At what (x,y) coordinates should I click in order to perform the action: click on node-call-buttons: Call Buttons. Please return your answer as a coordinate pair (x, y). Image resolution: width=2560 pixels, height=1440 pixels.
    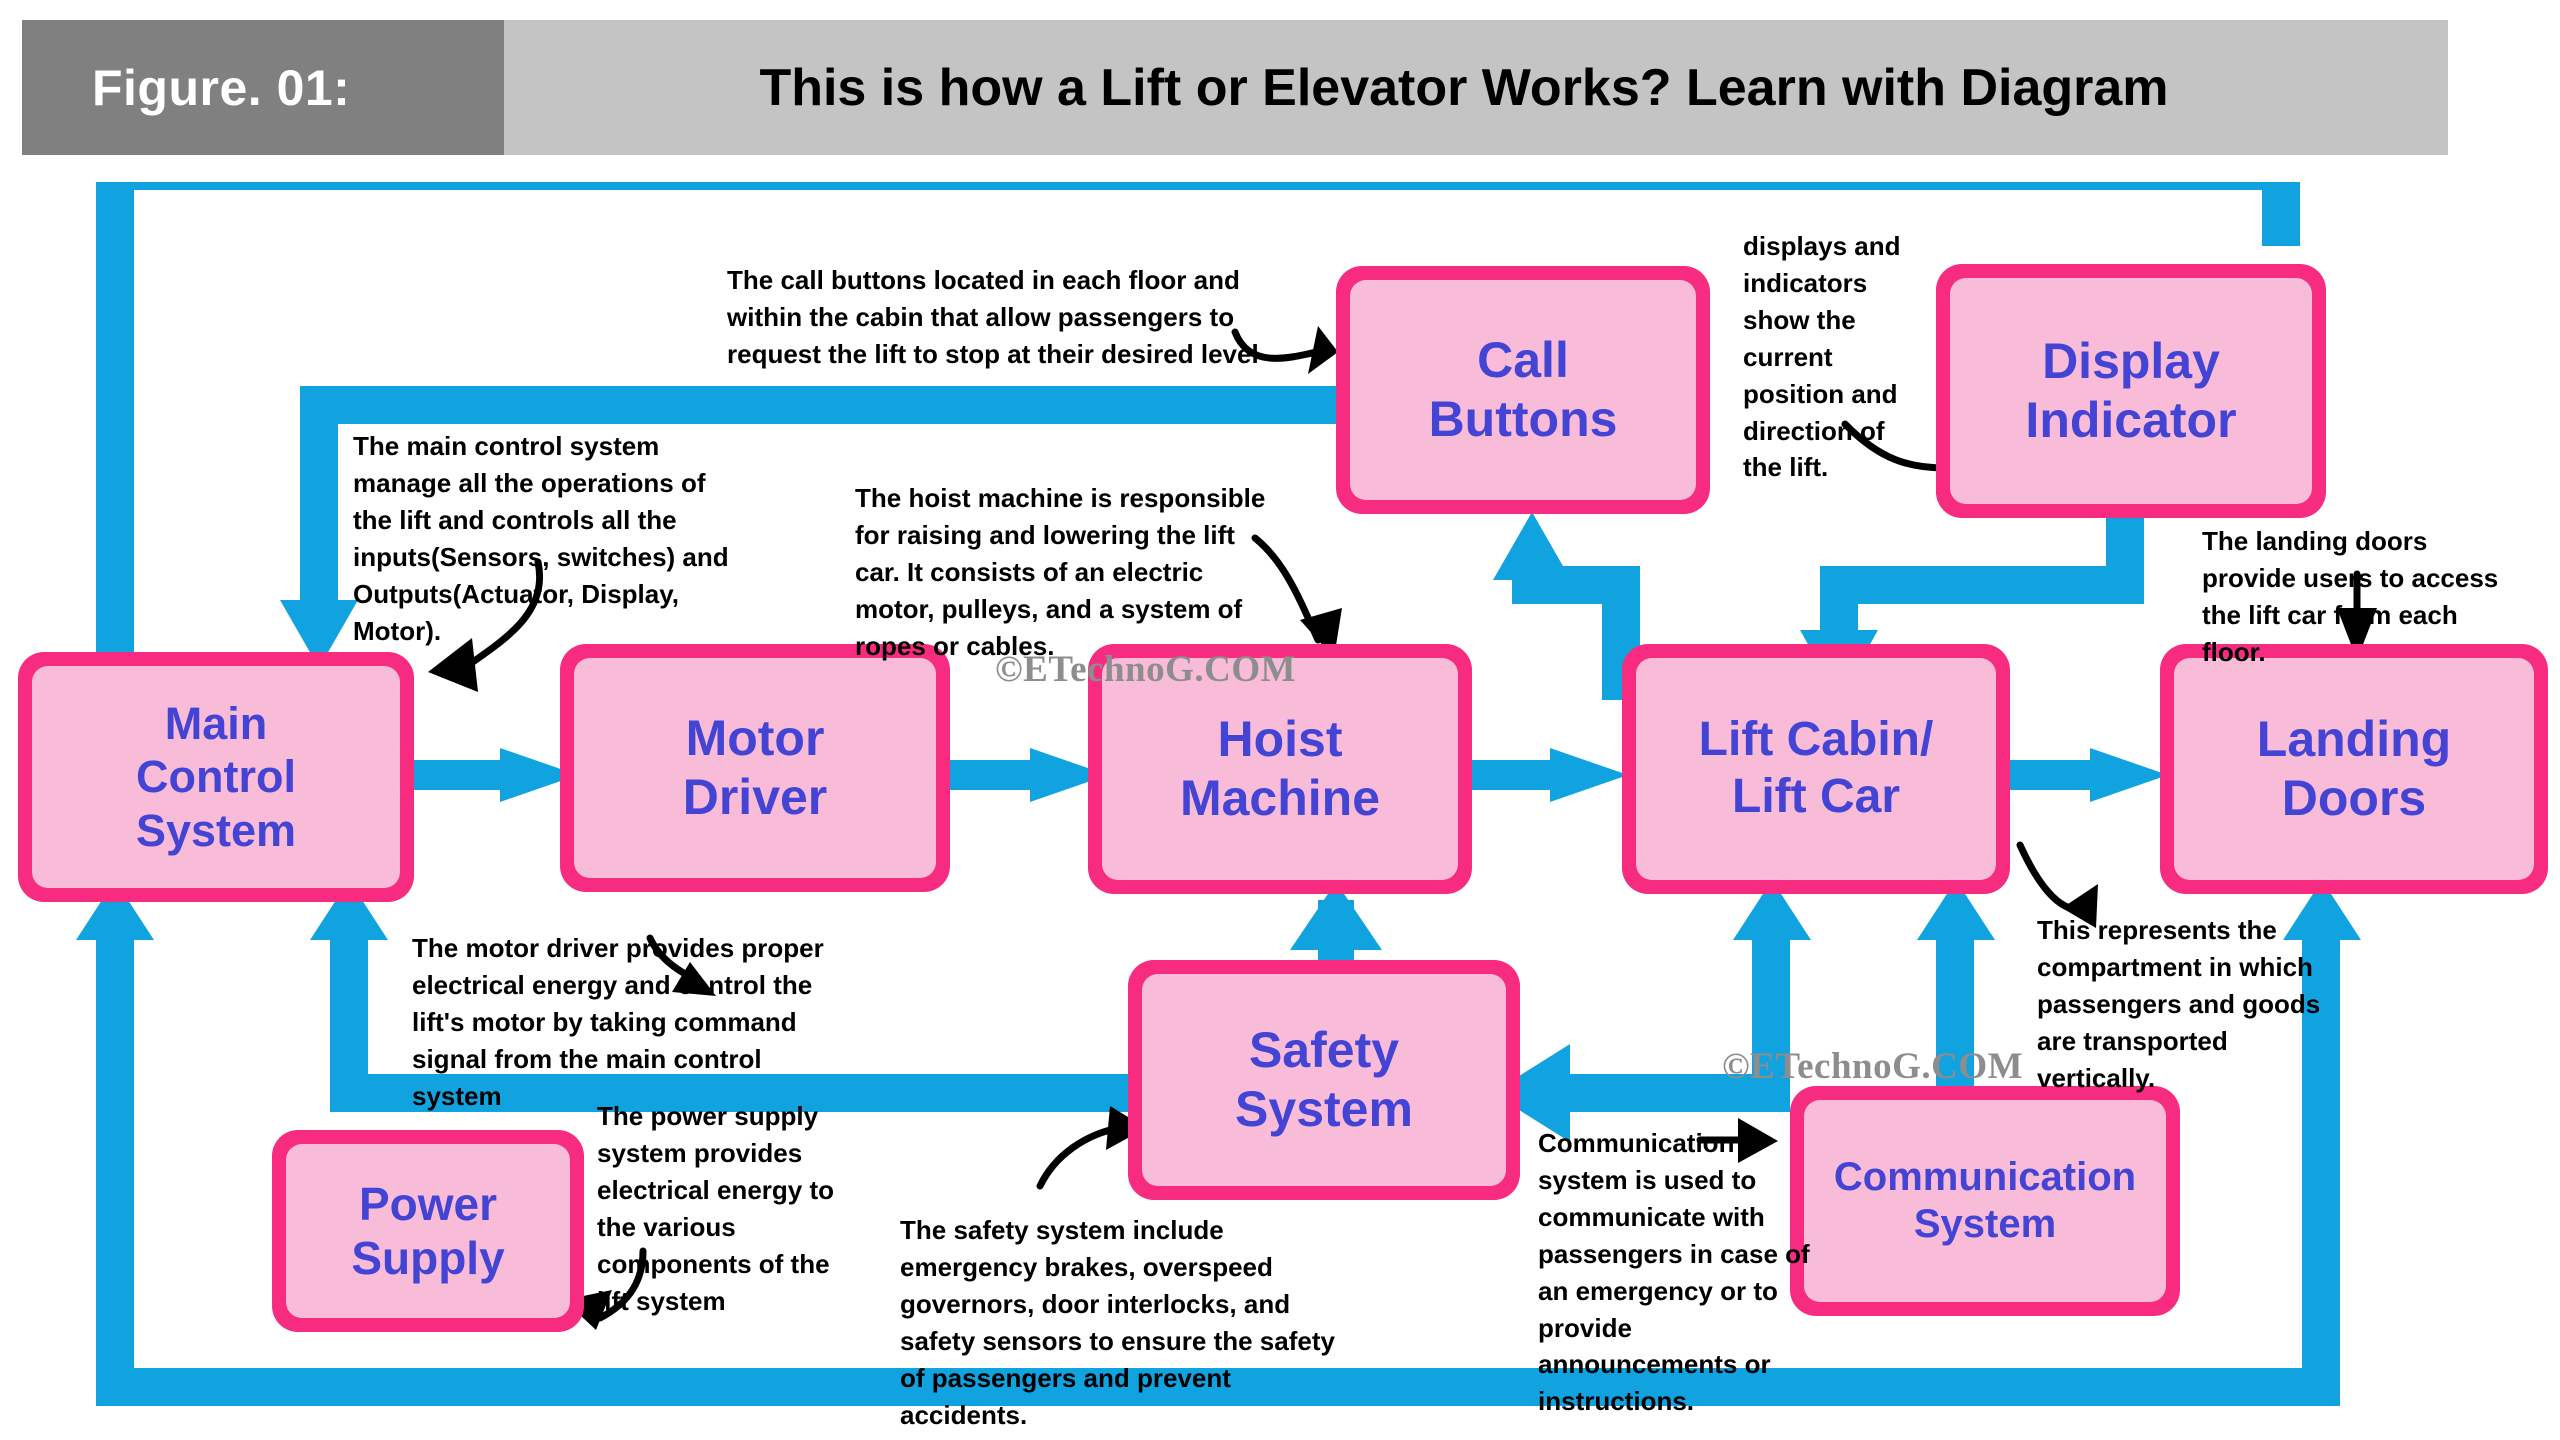
    Looking at the image, I should click on (1523, 390).